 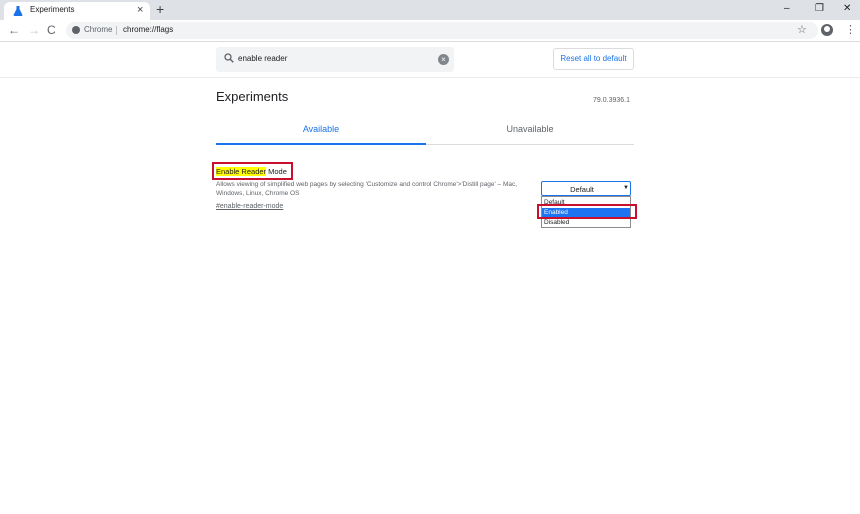 I want to click on dropdown-arrow-icon: ▼, so click(x=626, y=188).